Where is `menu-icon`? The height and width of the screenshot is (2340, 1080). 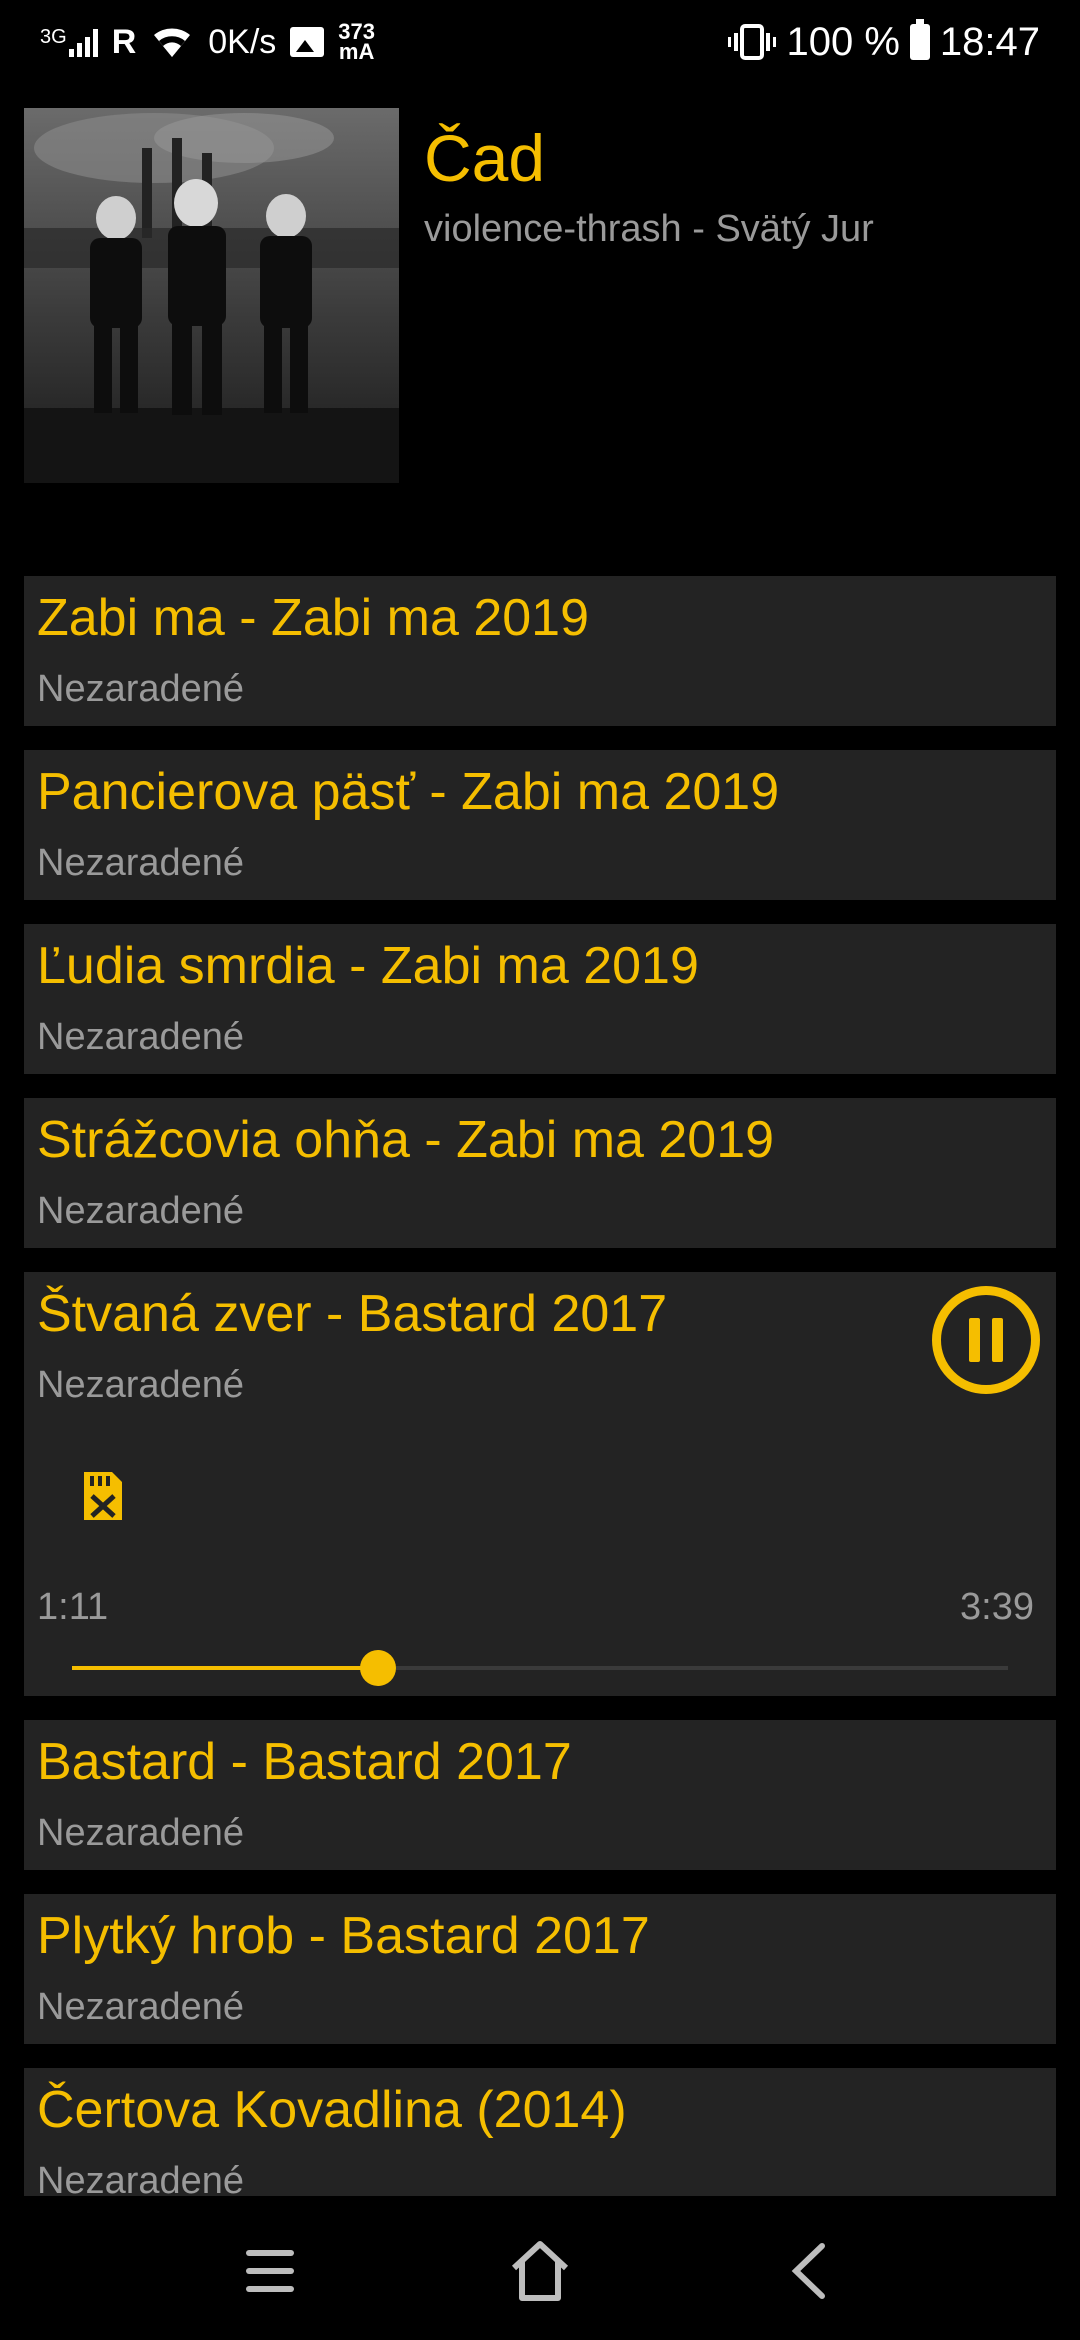 menu-icon is located at coordinates (270, 2271).